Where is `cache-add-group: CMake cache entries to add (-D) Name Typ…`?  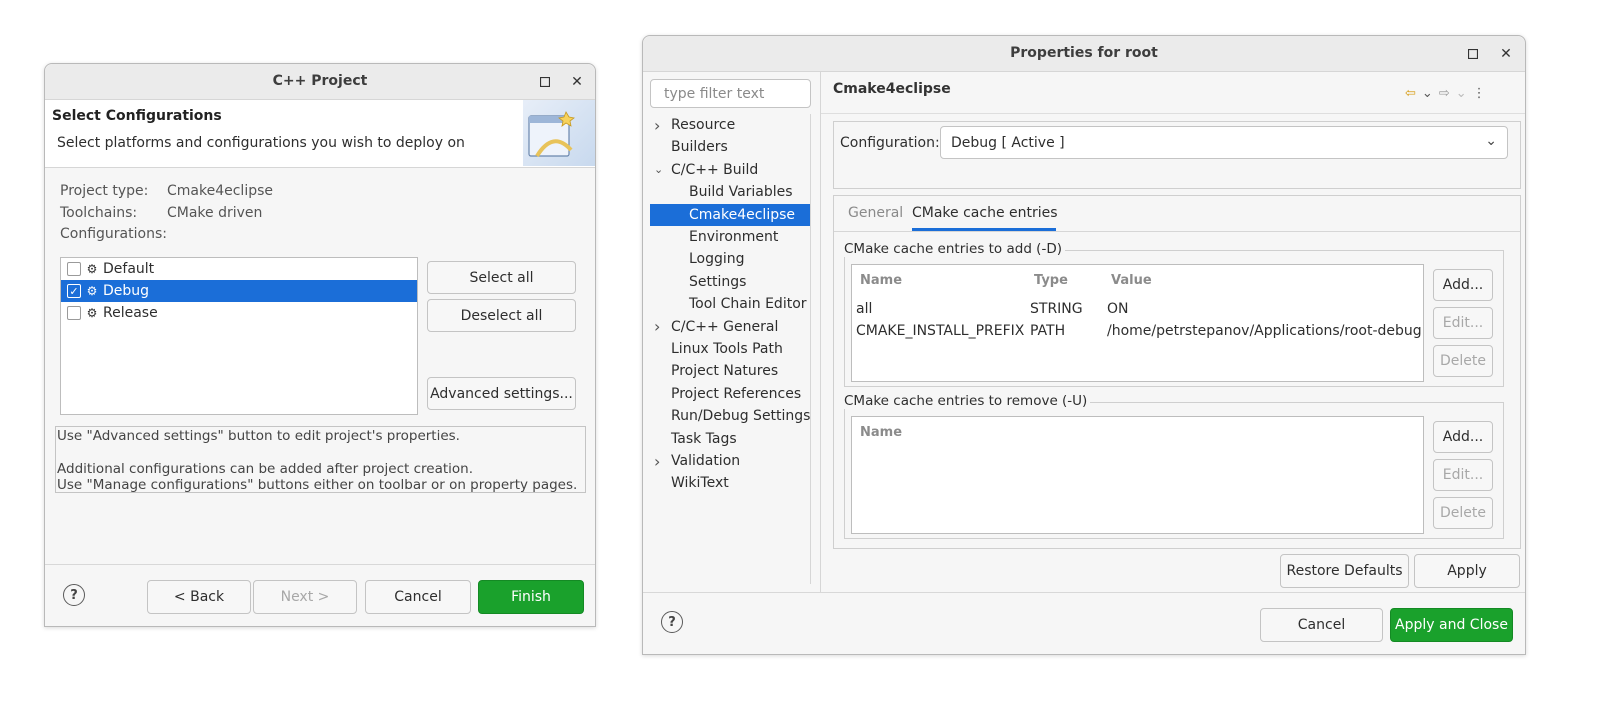 cache-add-group: CMake cache entries to add (-D) Name Typ… is located at coordinates (1174, 314).